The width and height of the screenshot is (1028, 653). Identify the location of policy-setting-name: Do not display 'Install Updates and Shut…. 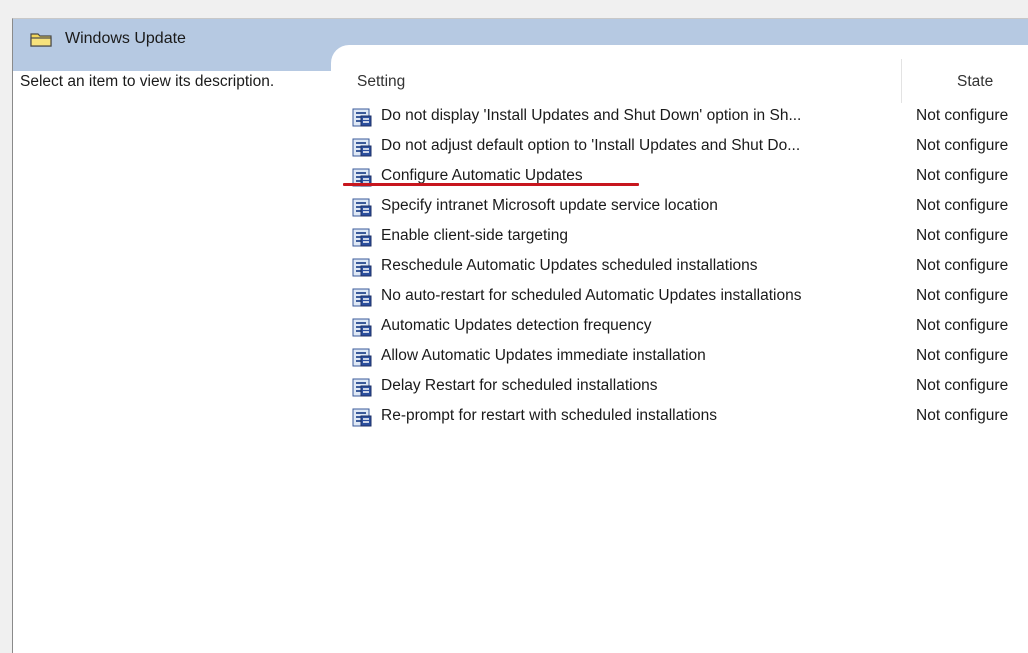
(591, 115).